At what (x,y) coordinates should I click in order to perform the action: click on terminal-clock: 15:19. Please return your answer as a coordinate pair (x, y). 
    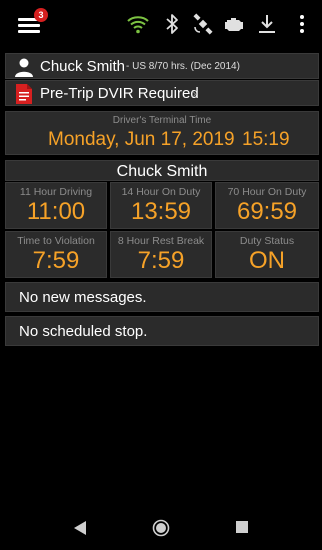
    Looking at the image, I should click on (266, 139).